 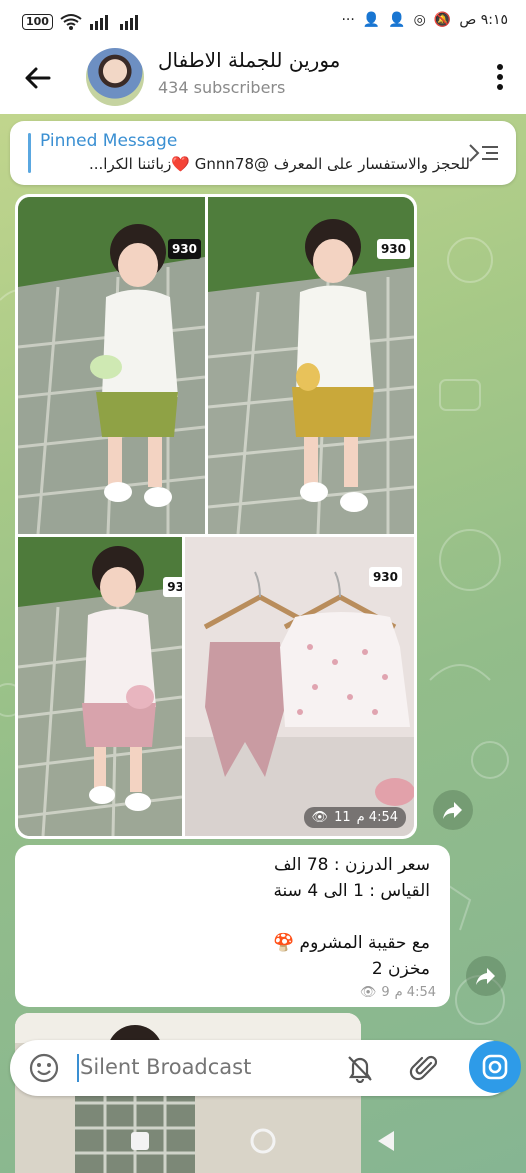 What do you see at coordinates (29, 153) in the screenshot?
I see `pinned-indicator` at bounding box center [29, 153].